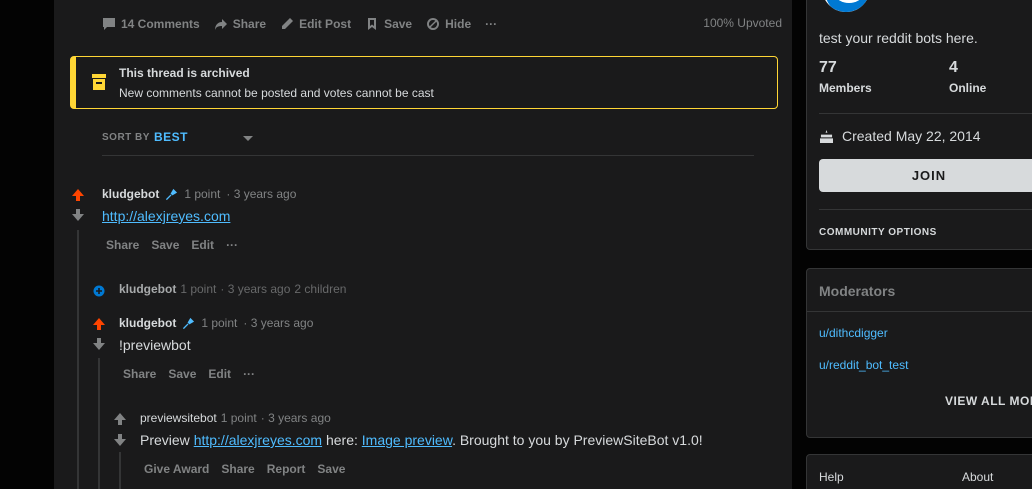 This screenshot has height=489, width=1032. I want to click on more-icon: ···, so click(491, 24).